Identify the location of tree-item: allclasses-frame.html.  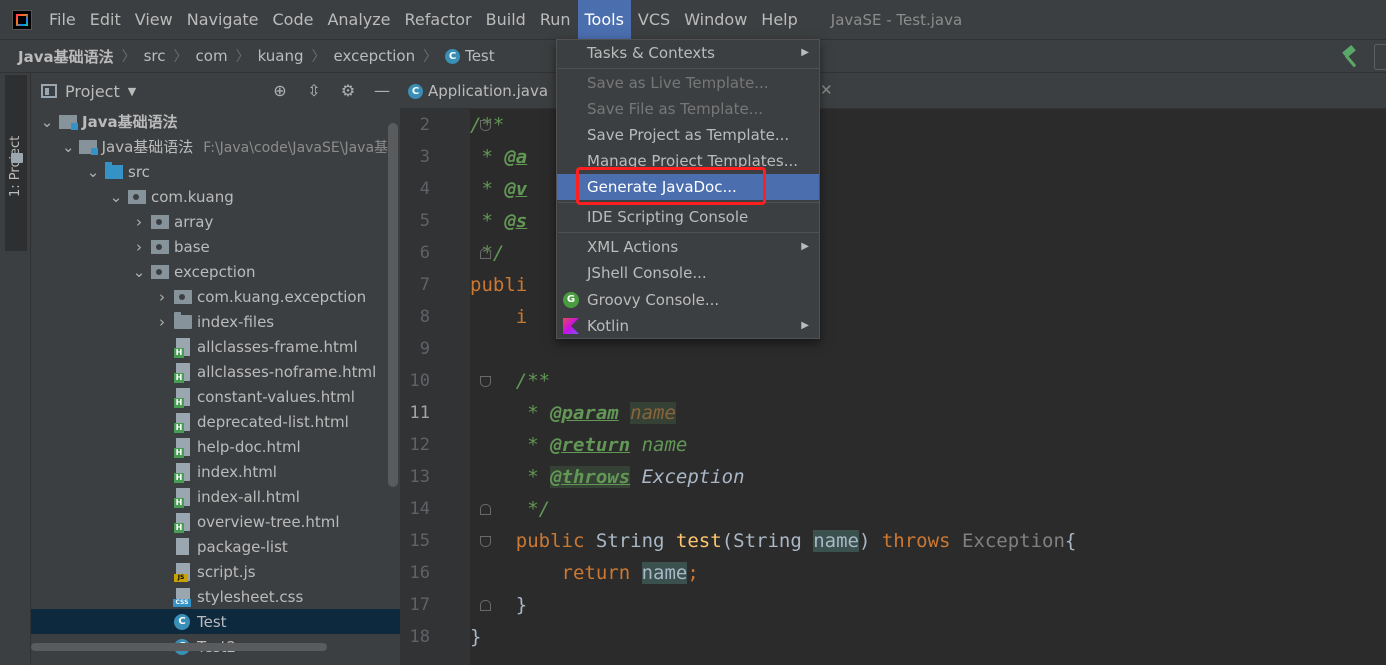
(208, 346).